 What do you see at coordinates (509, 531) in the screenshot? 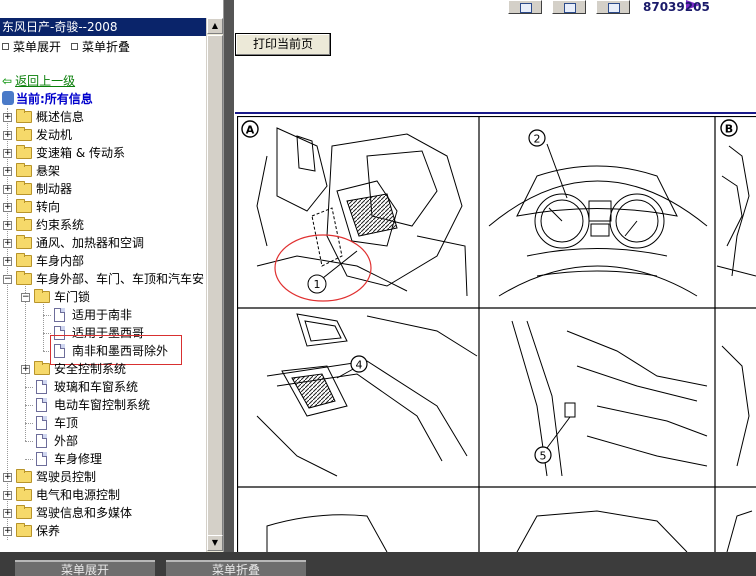
I see `panel-bottom-partial` at bounding box center [509, 531].